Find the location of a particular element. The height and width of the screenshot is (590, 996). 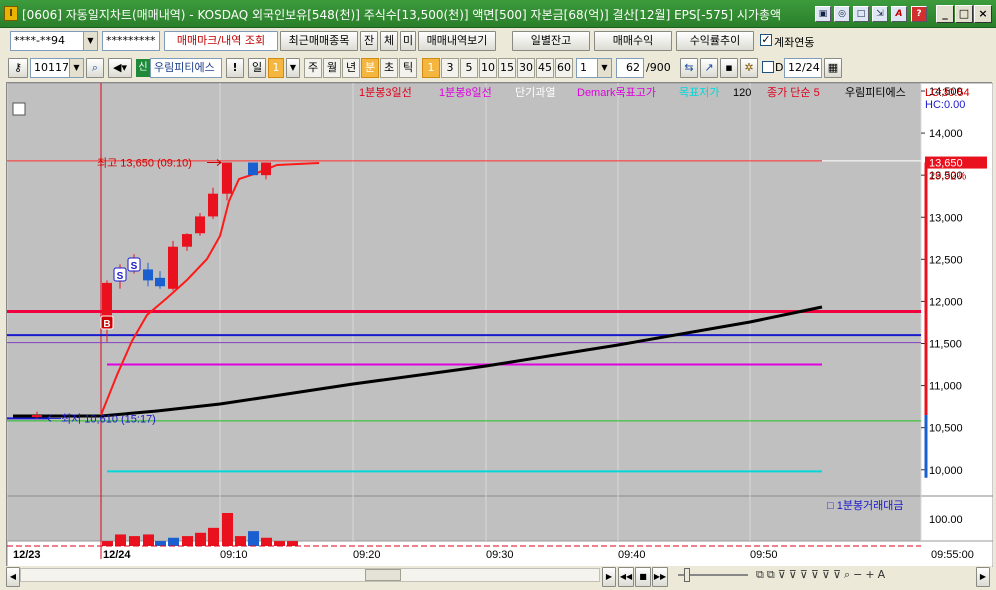

stock-name-field: 우림피티에스 is located at coordinates (186, 68).